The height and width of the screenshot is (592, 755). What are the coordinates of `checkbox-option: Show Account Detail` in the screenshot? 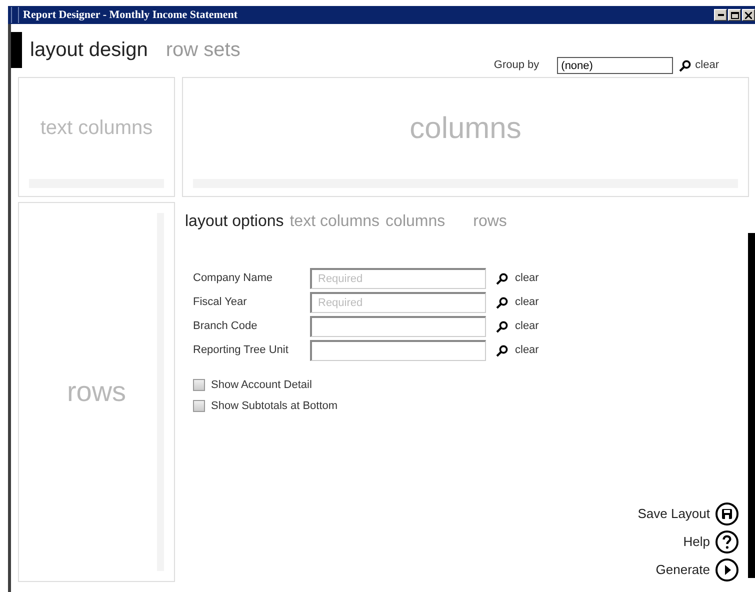 It's located at (471, 385).